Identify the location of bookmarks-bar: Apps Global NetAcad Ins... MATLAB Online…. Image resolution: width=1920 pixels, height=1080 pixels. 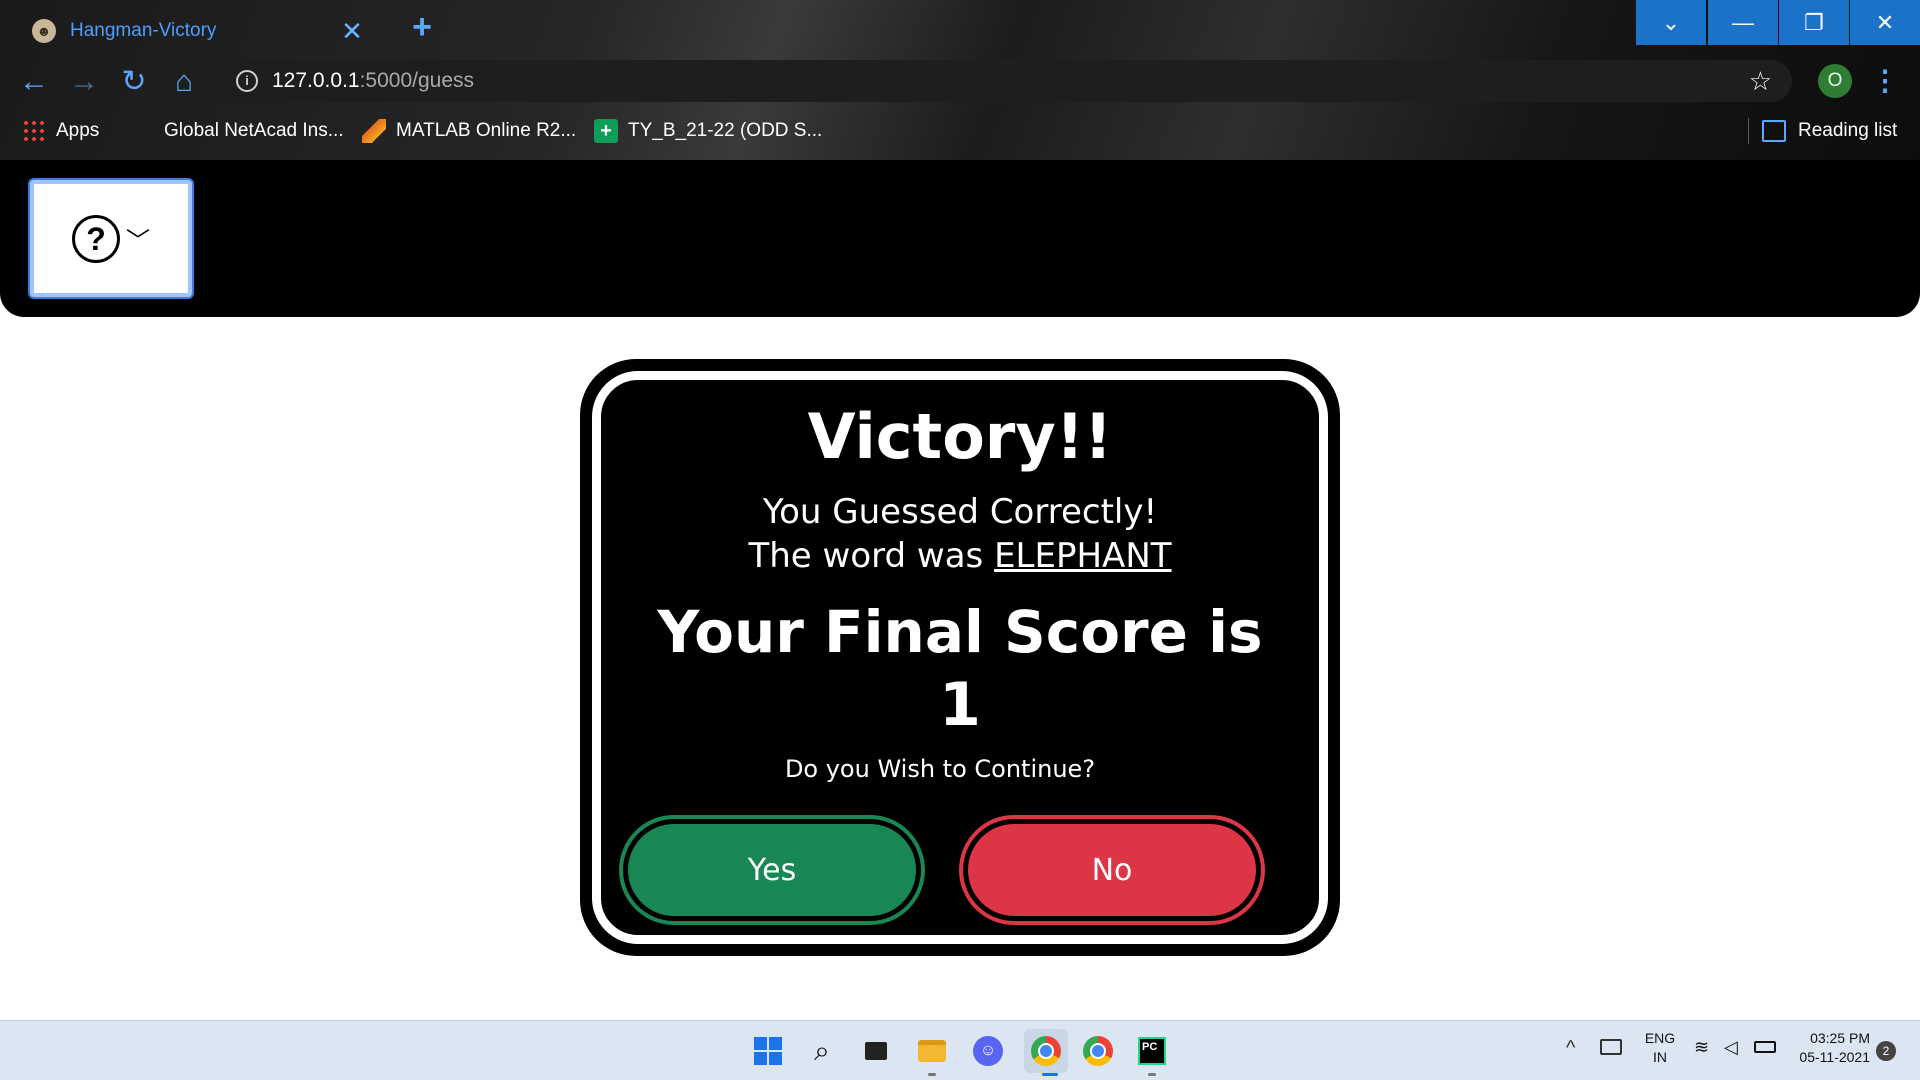
(960, 131).